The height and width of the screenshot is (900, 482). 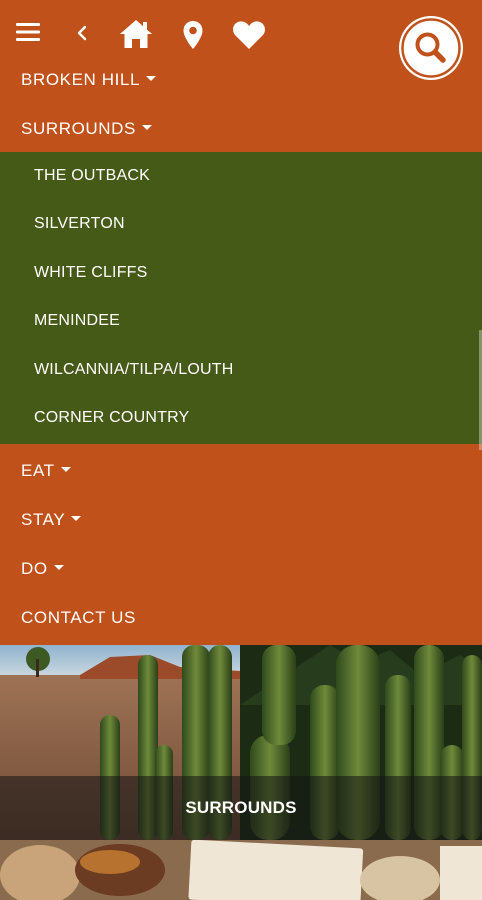 What do you see at coordinates (134, 369) in the screenshot?
I see `submenu-item-label: WILCANNIA/TILPA/LOUTH` at bounding box center [134, 369].